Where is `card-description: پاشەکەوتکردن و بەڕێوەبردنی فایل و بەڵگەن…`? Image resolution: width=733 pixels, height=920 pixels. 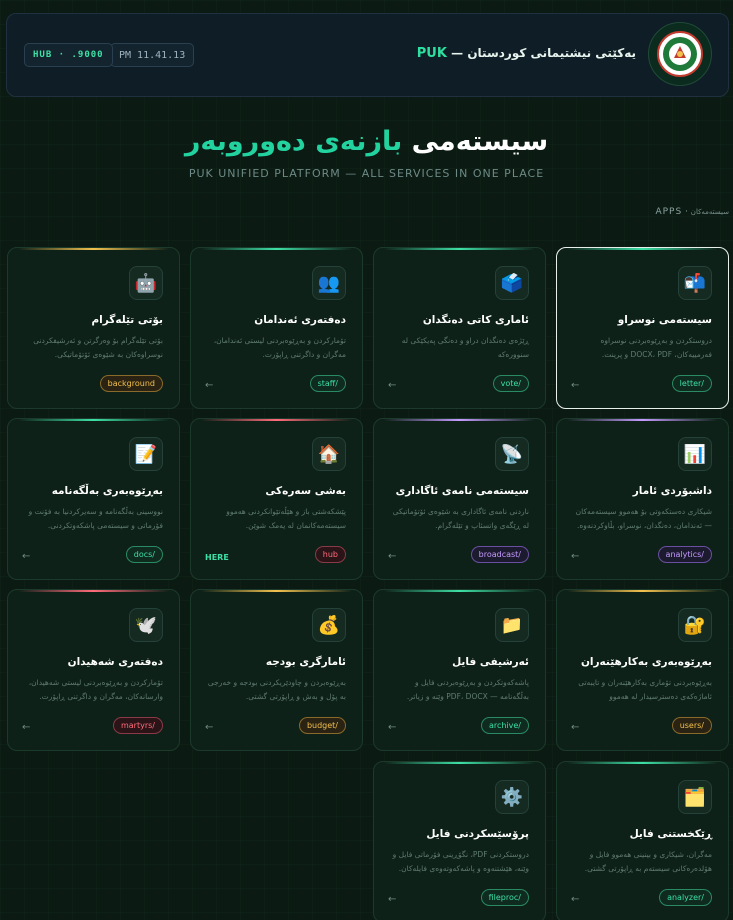
card-description: پاشەکەوتکردن و بەڕێوەبردنی فایل و بەڵگەن… is located at coordinates (467, 689).